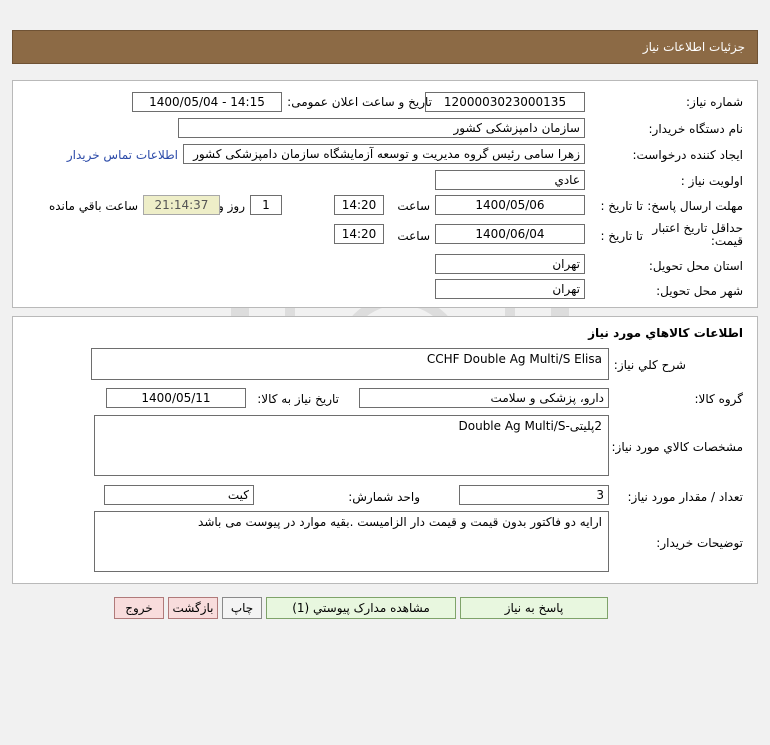 The image size is (770, 745). What do you see at coordinates (534, 495) in the screenshot?
I see `quantity-field: 3` at bounding box center [534, 495].